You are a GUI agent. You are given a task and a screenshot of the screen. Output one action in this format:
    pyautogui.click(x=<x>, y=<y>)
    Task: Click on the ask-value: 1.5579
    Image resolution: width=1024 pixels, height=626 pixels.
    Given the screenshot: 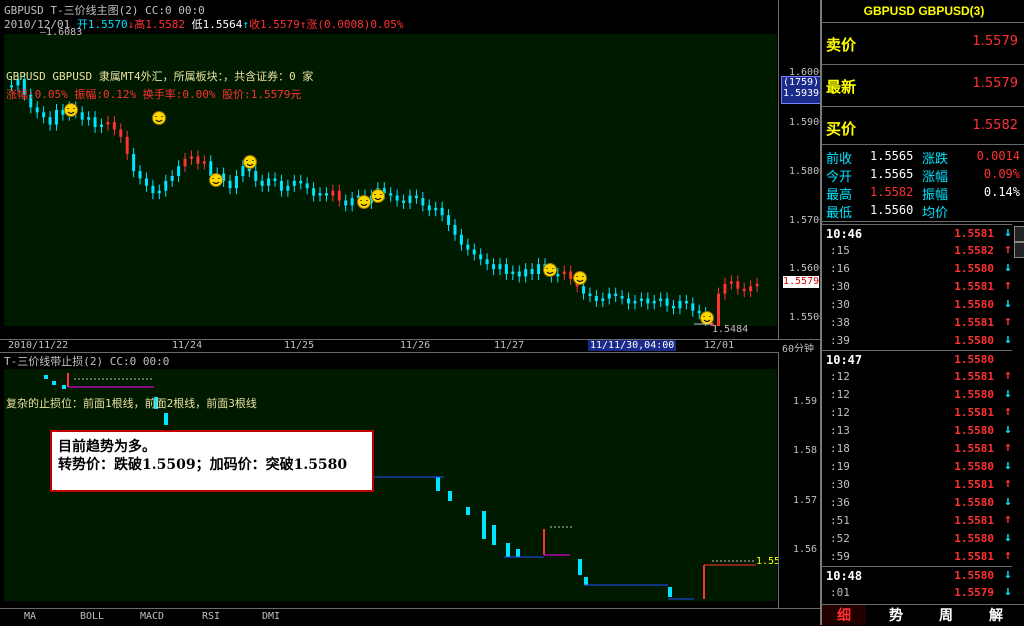 What is the action you would take?
    pyautogui.click(x=995, y=41)
    